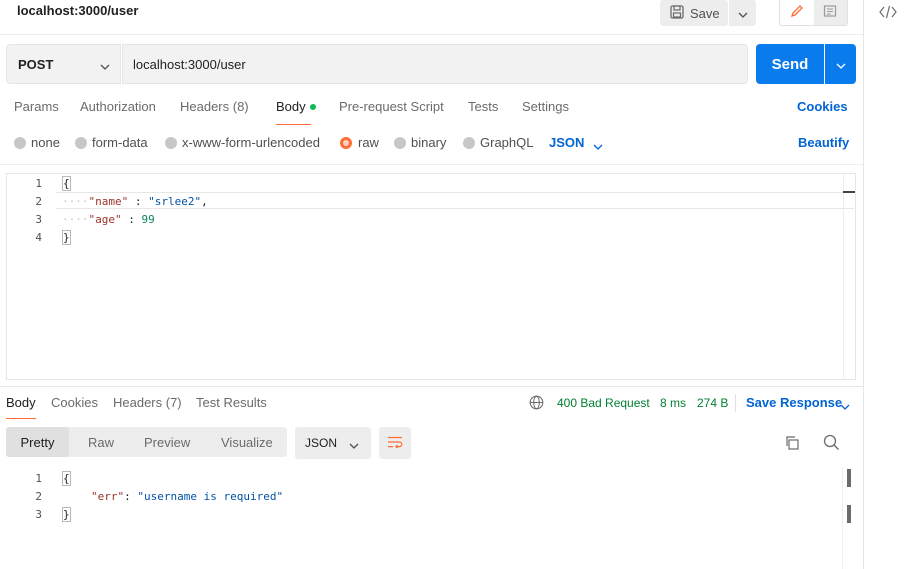 The width and height of the screenshot is (905, 569). What do you see at coordinates (148, 219) in the screenshot?
I see `json-number-value: 99` at bounding box center [148, 219].